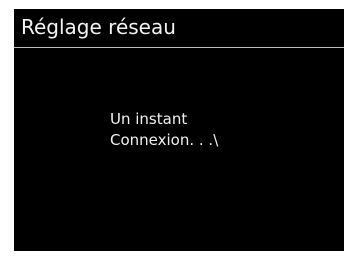 The image size is (358, 258). I want to click on title-bar: Réglage réseau, so click(179, 28).